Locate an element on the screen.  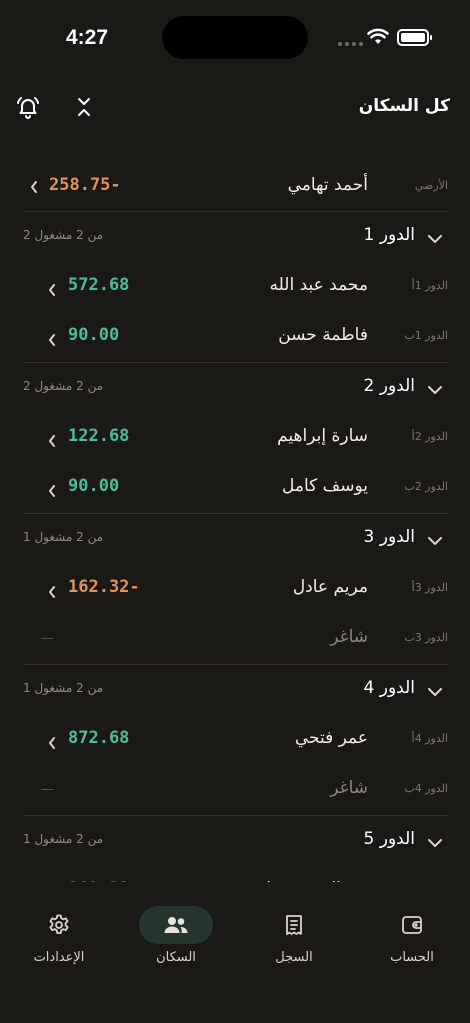
floor-title: الدور 4 is located at coordinates (389, 688).